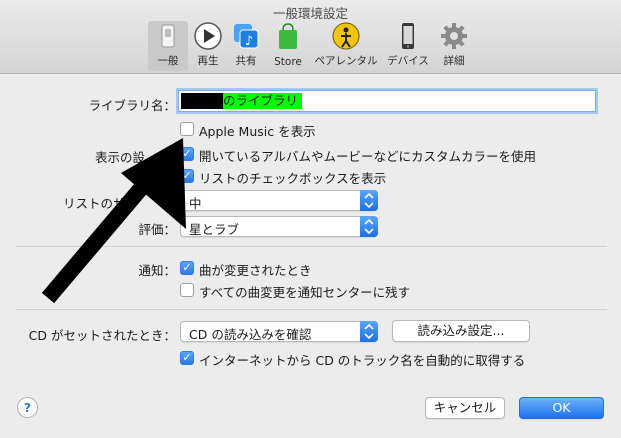 The width and height of the screenshot is (621, 438). Describe the element at coordinates (113, 221) in the screenshot. I see `annotation-arrow` at that location.